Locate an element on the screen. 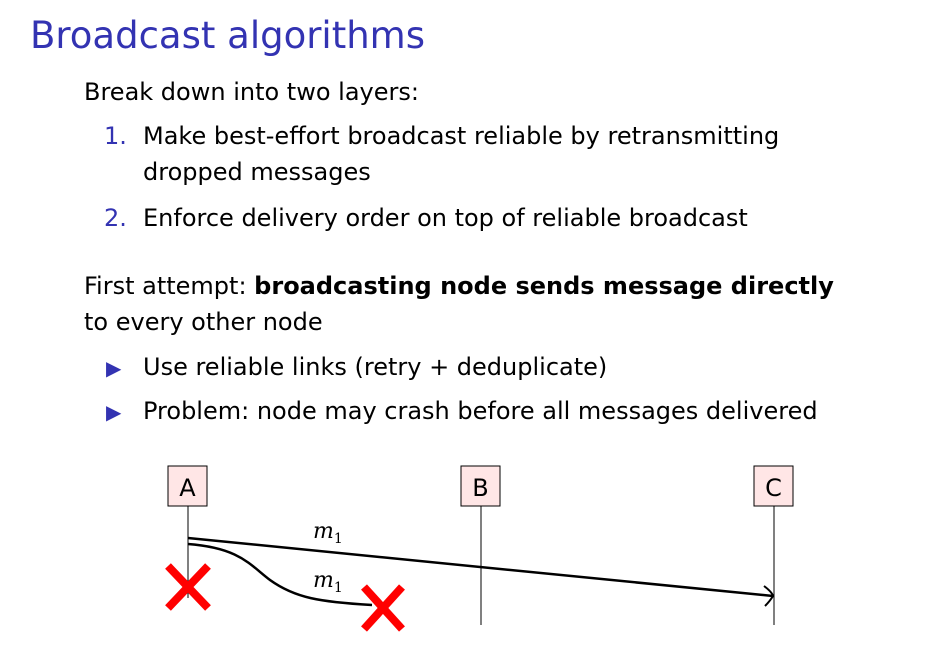 The height and width of the screenshot is (672, 926). node-label: C is located at coordinates (773, 488).